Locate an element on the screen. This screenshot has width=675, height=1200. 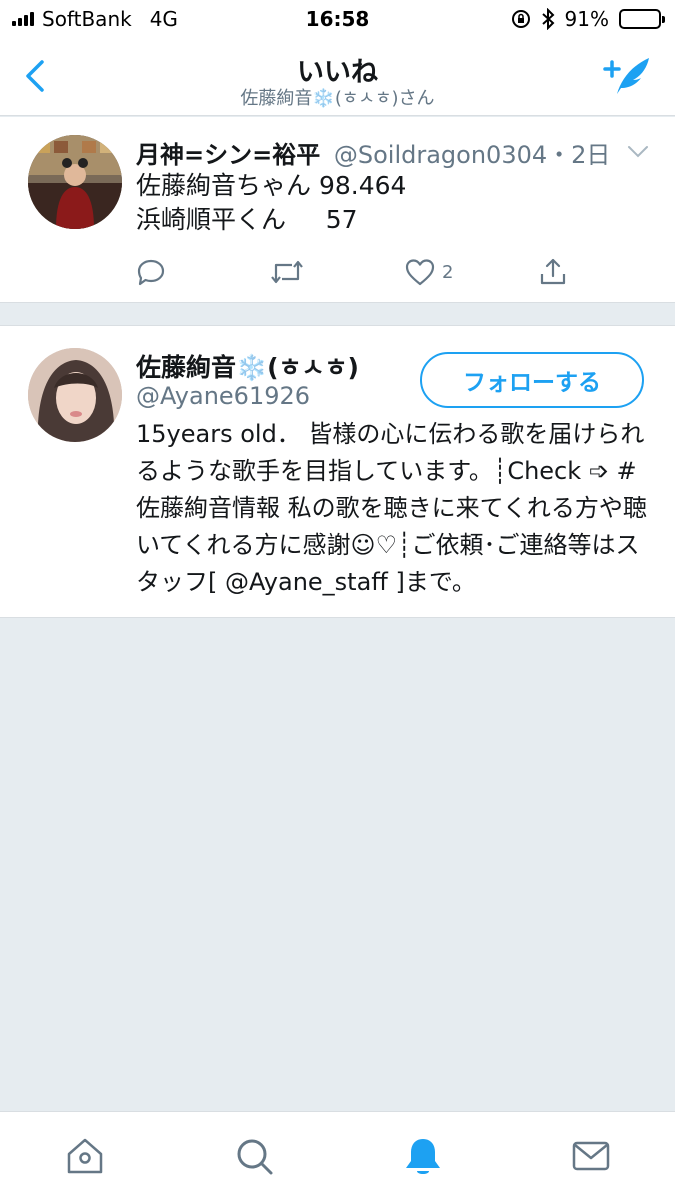
retweet-icon is located at coordinates (287, 272).